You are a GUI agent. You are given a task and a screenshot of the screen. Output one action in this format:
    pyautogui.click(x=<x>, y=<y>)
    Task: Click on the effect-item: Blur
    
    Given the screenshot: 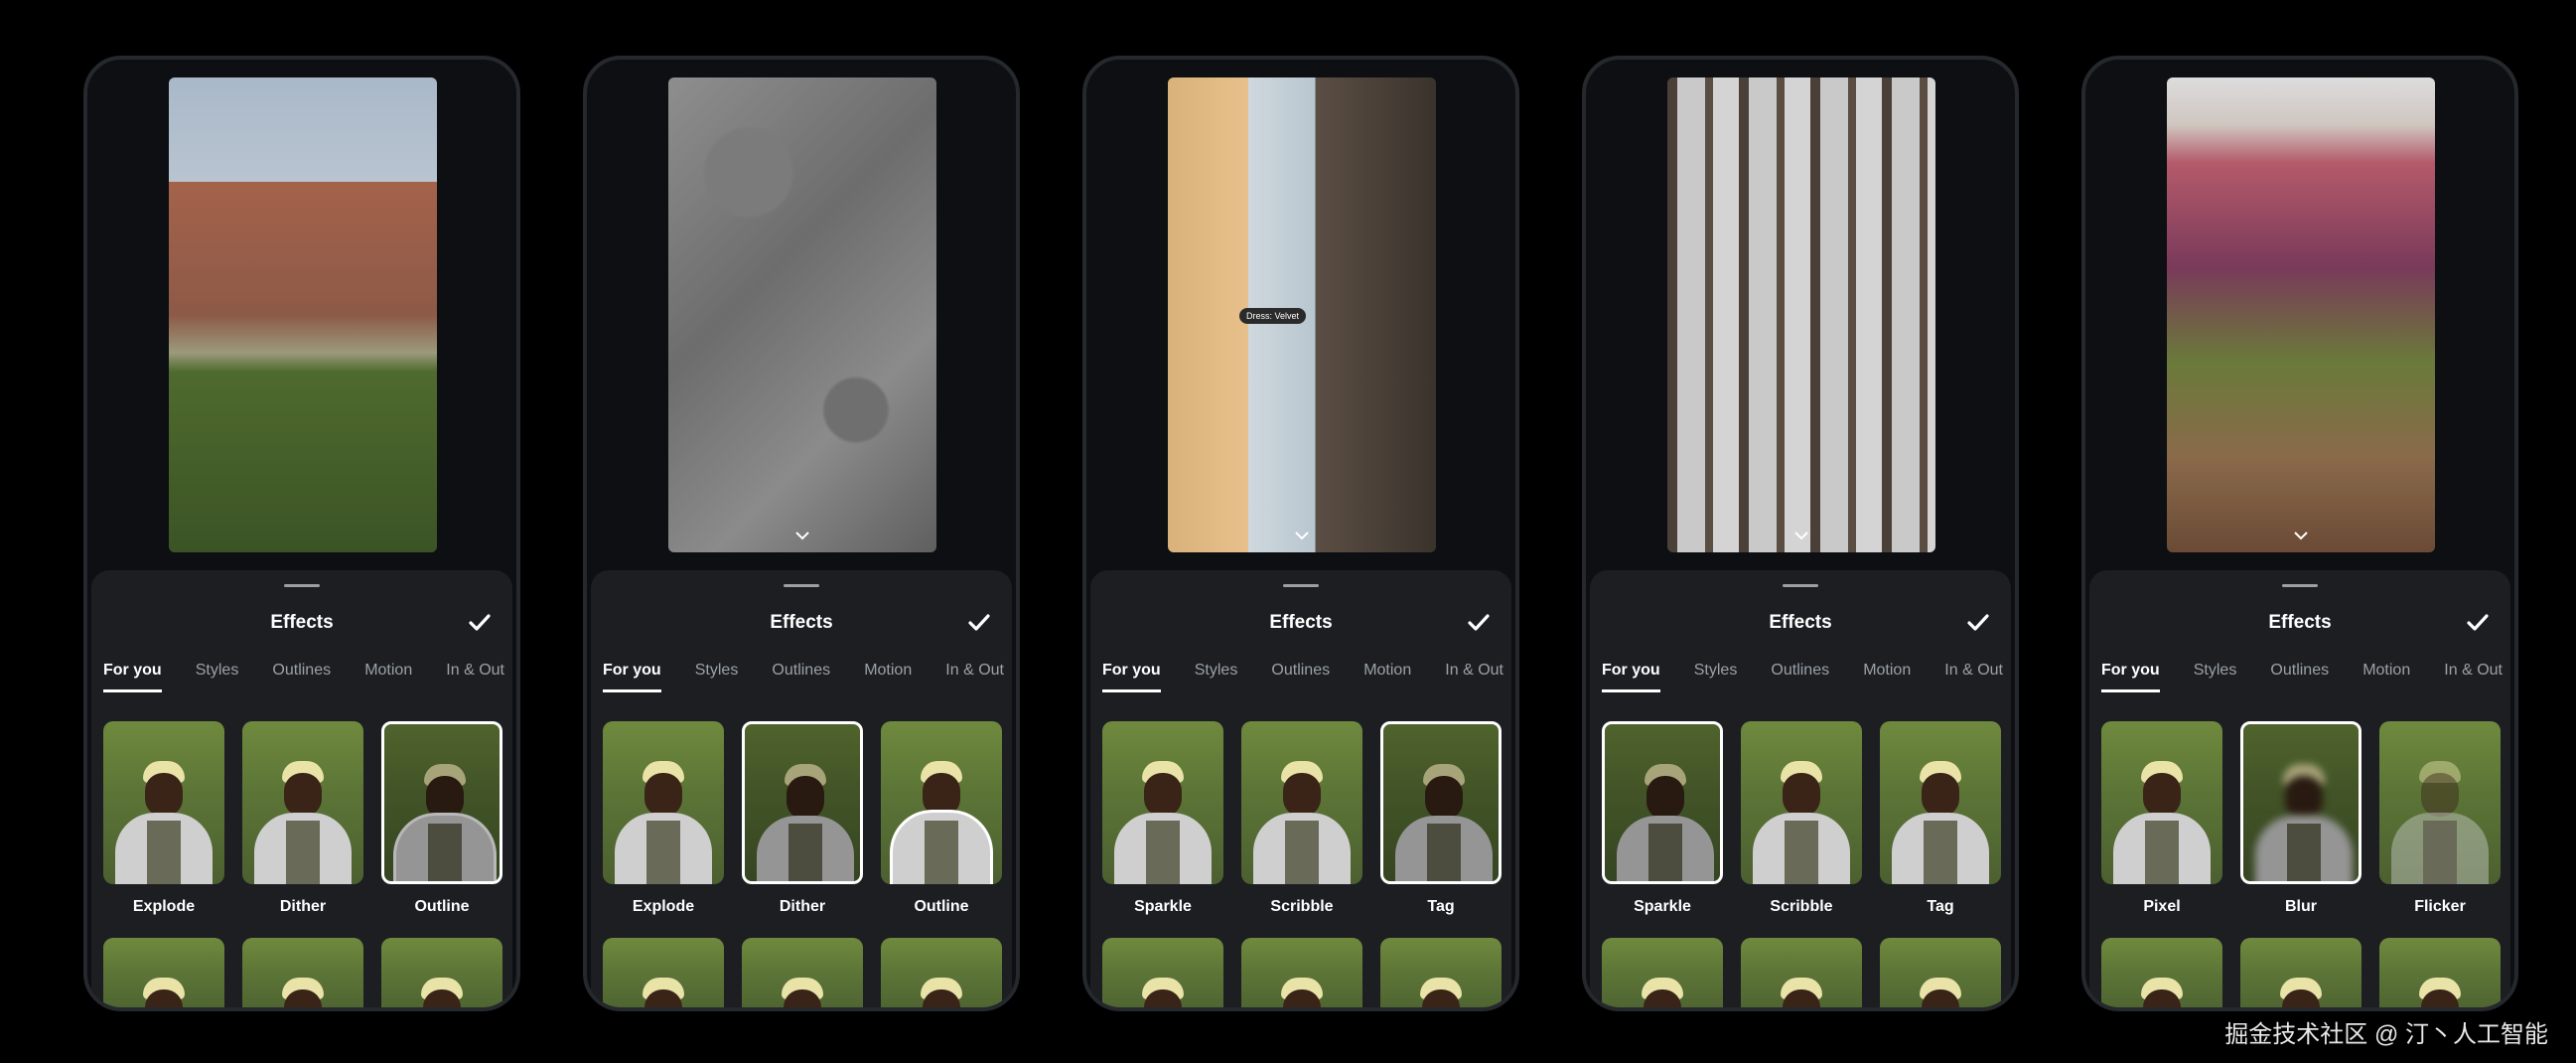 What is the action you would take?
    pyautogui.click(x=2301, y=829)
    